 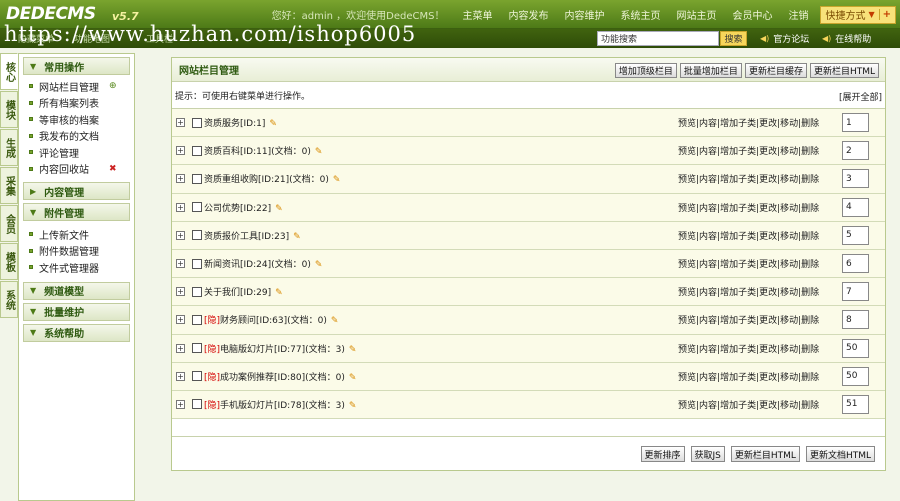 I want to click on category-name: [隐]成功案例推荐[ID:80](文档：0) ✎, so click(x=280, y=376).